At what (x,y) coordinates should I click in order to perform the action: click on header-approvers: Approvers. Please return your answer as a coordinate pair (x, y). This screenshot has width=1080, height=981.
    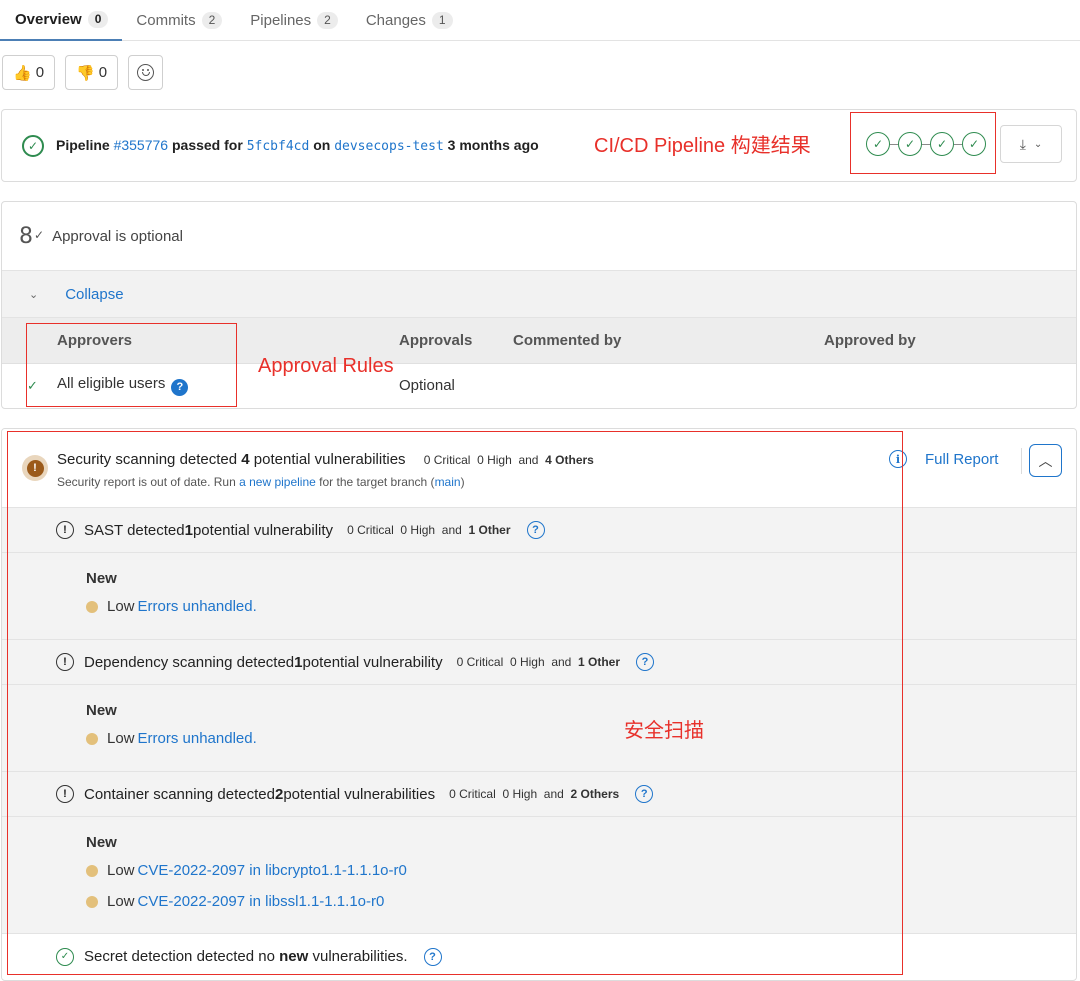
    Looking at the image, I should click on (95, 340).